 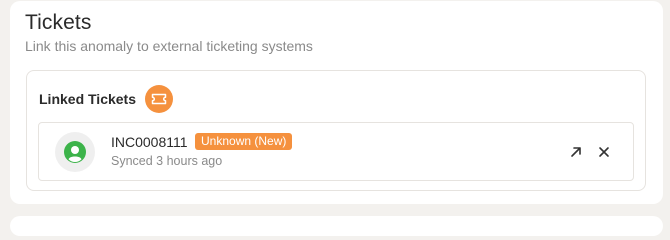 I want to click on open-external-button, so click(x=576, y=152).